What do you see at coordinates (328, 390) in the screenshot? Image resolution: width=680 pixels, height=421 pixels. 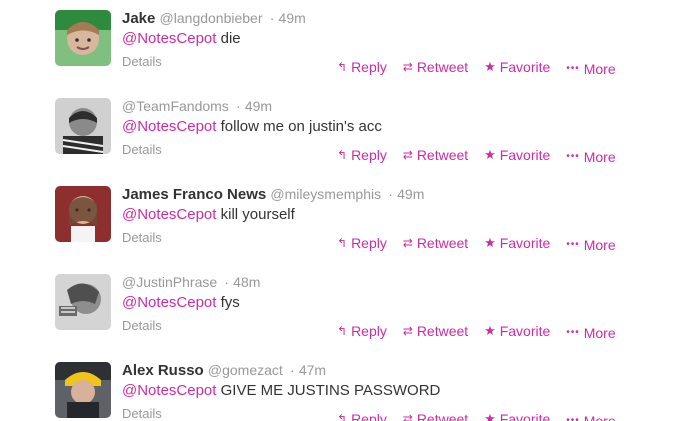 I see `tweet-body-text: GIVE ME JUSTINS PASSWORD` at bounding box center [328, 390].